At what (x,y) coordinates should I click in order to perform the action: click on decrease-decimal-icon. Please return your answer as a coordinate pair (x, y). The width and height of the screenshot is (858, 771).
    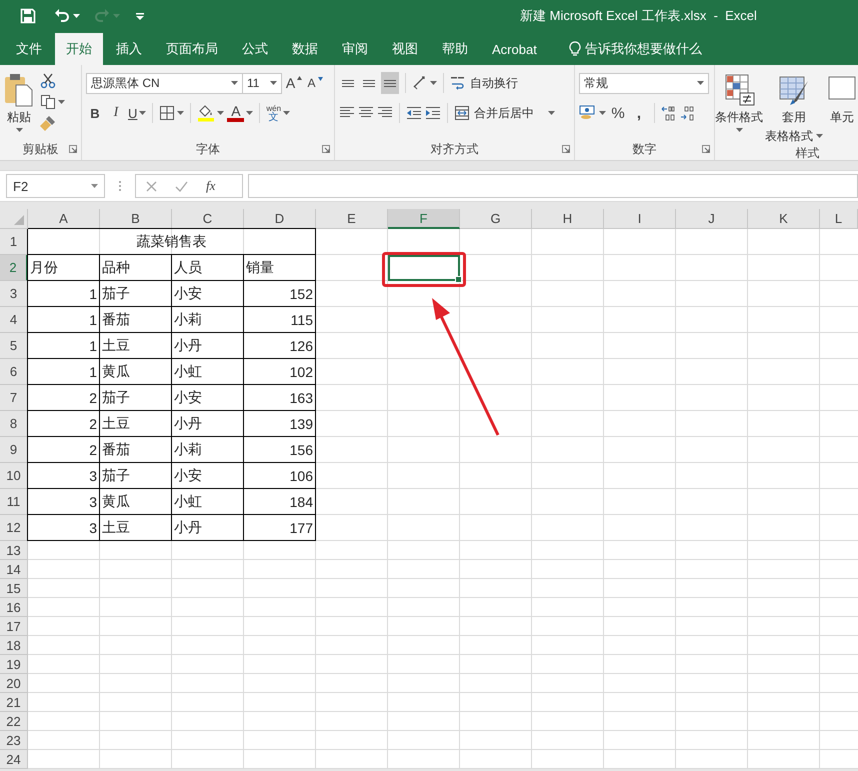
    Looking at the image, I should click on (688, 113).